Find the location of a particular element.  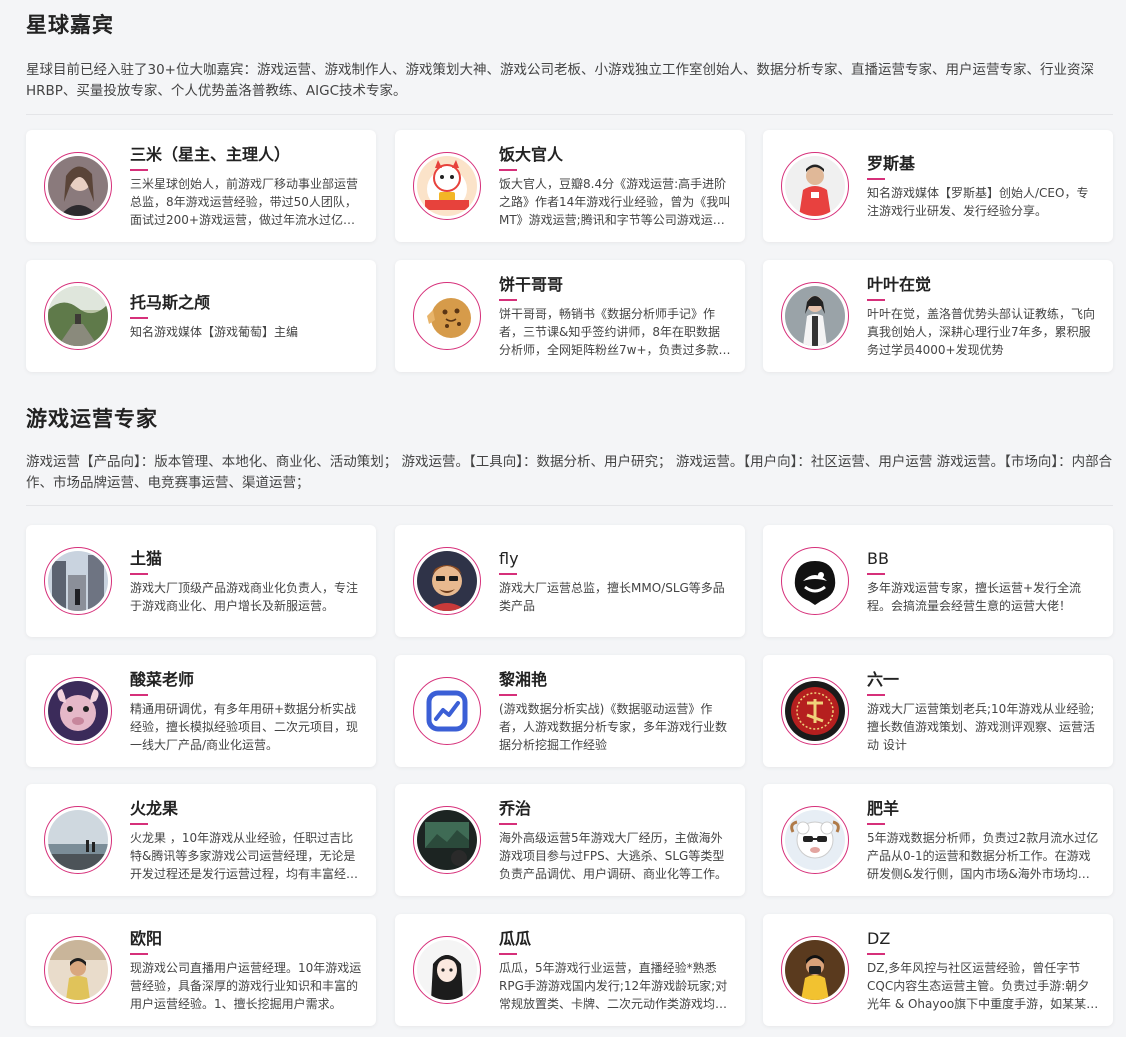

cookie-icon is located at coordinates (447, 316).